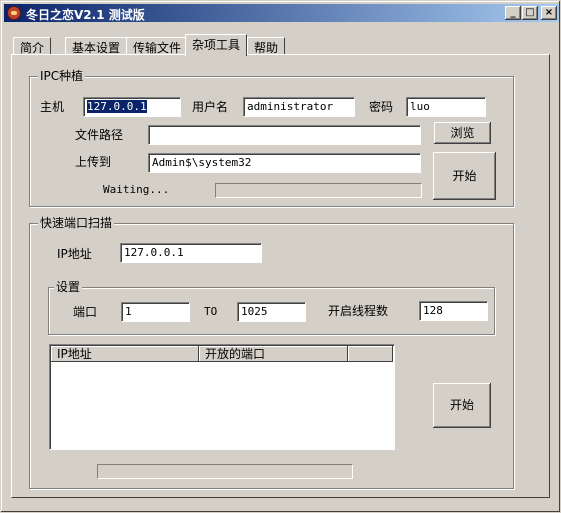  What do you see at coordinates (271, 312) in the screenshot?
I see `port-to-input: 1025` at bounding box center [271, 312].